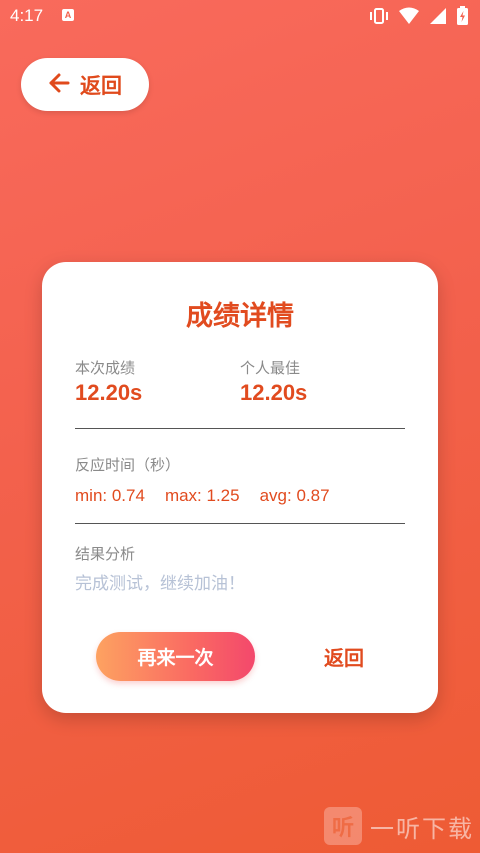 This screenshot has width=480, height=853. Describe the element at coordinates (270, 368) in the screenshot. I see `best-score-label: 个人最佳` at that location.